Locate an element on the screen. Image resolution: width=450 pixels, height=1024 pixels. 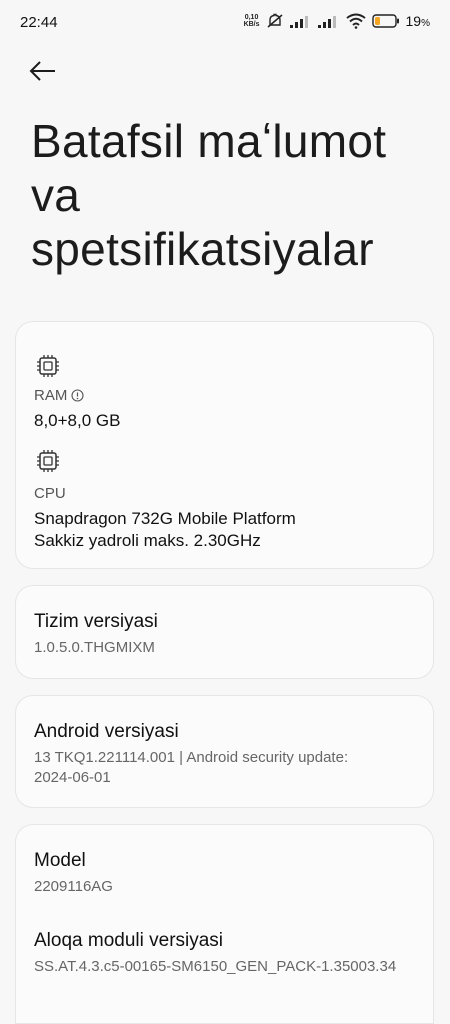
cpu-value-model: Snapdragon 732G Mobile Platform is located at coordinates (165, 518).